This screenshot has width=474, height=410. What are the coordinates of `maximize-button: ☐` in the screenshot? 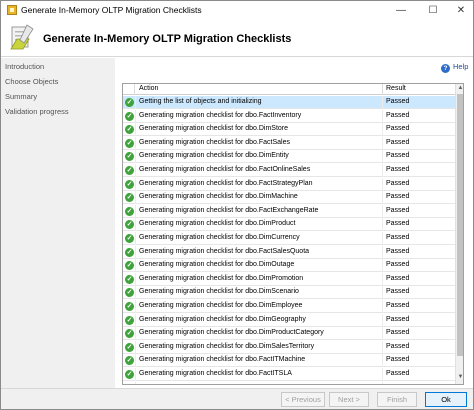 It's located at (433, 10).